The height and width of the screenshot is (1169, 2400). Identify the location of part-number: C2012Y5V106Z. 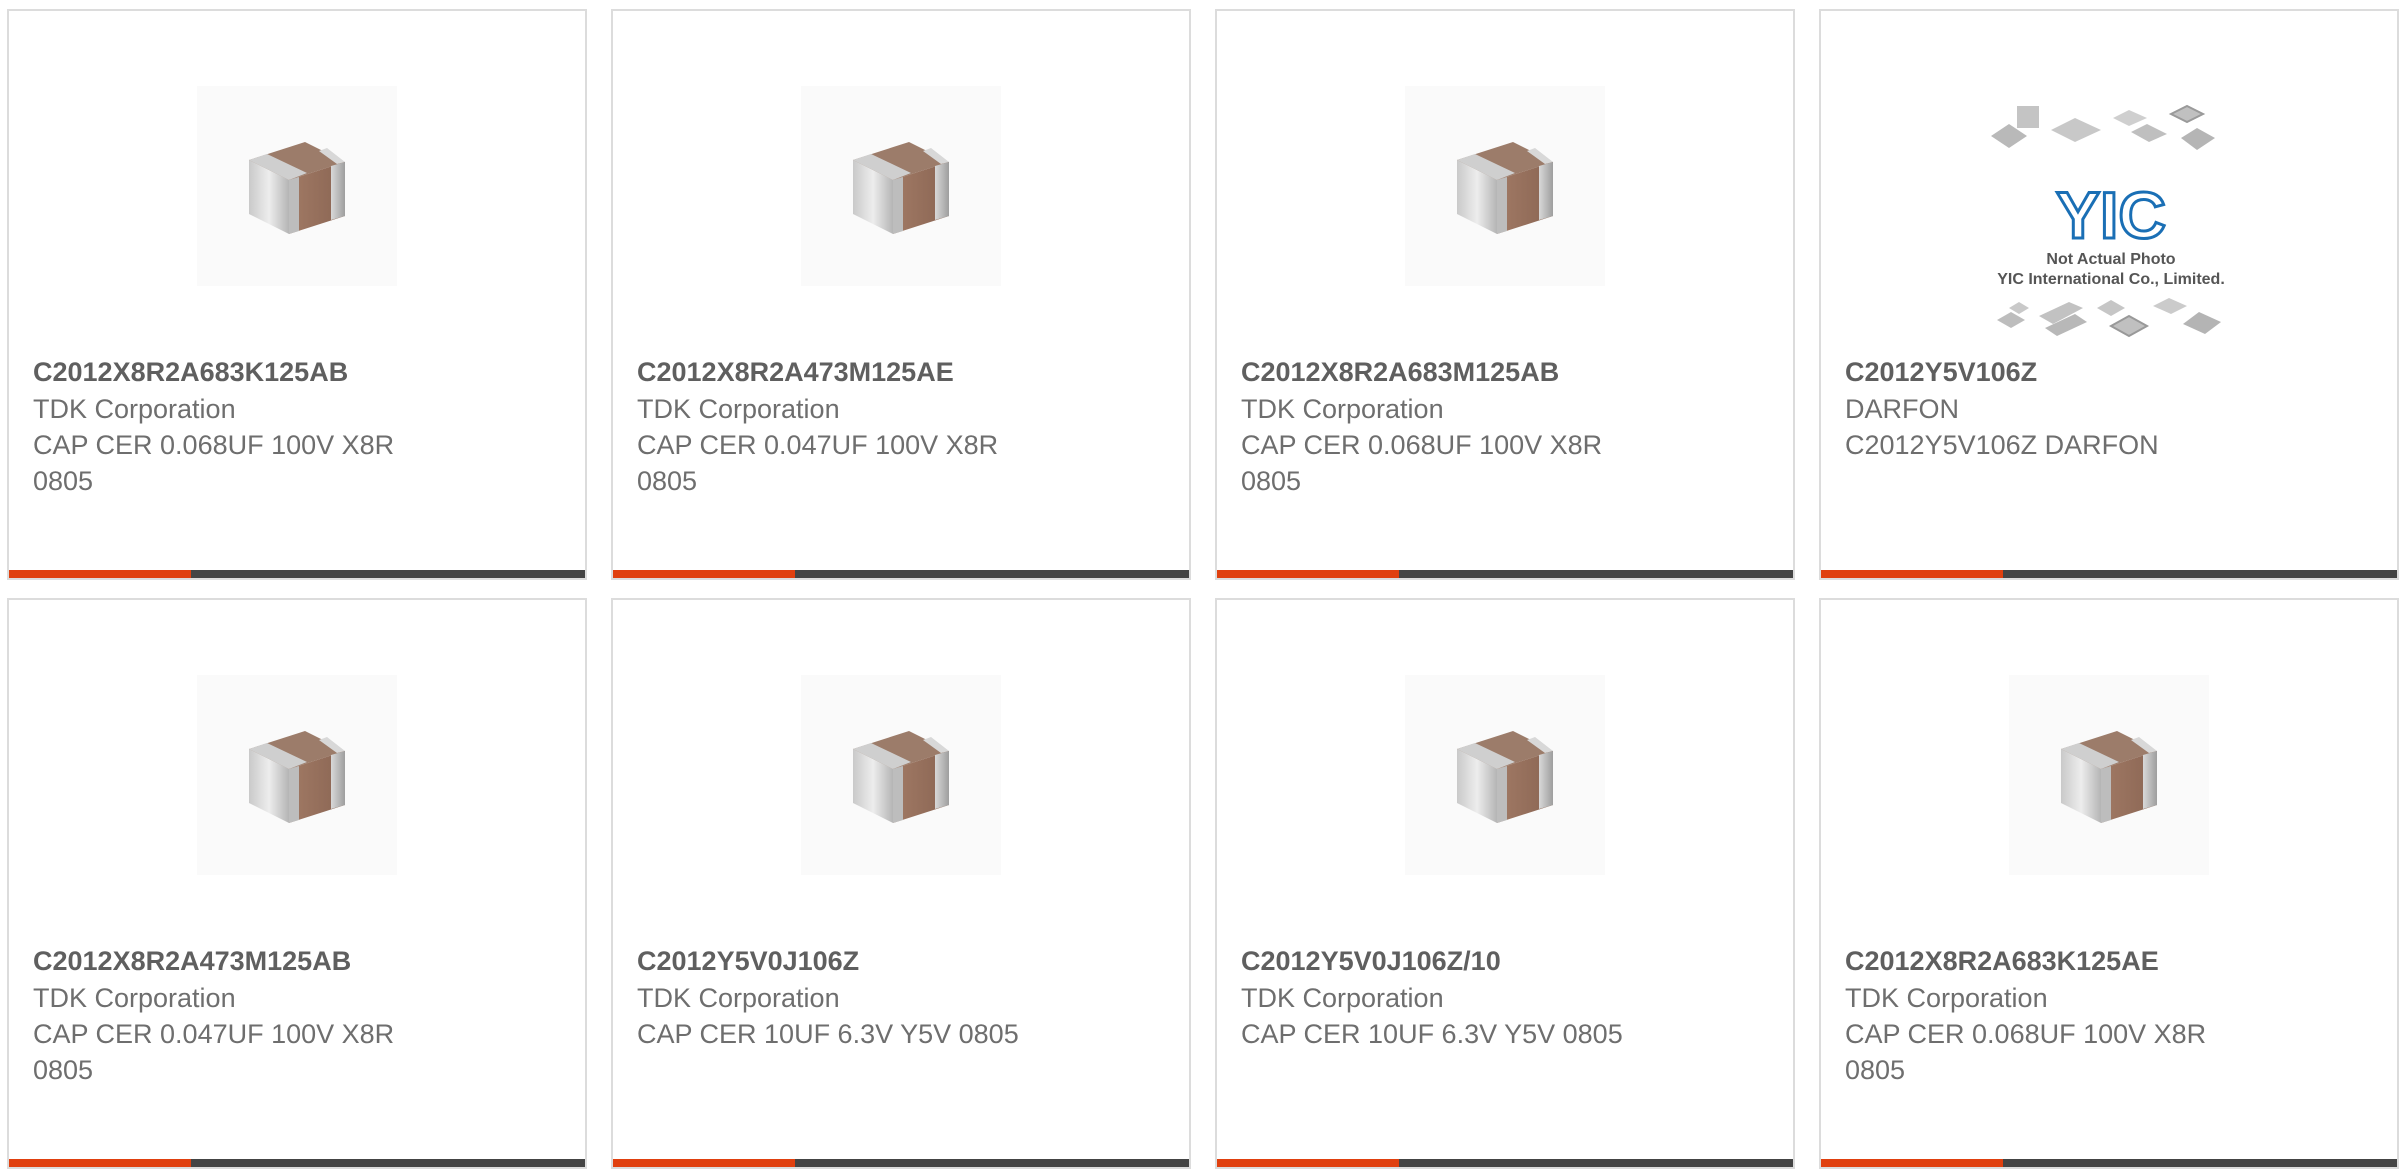
(2055, 372).